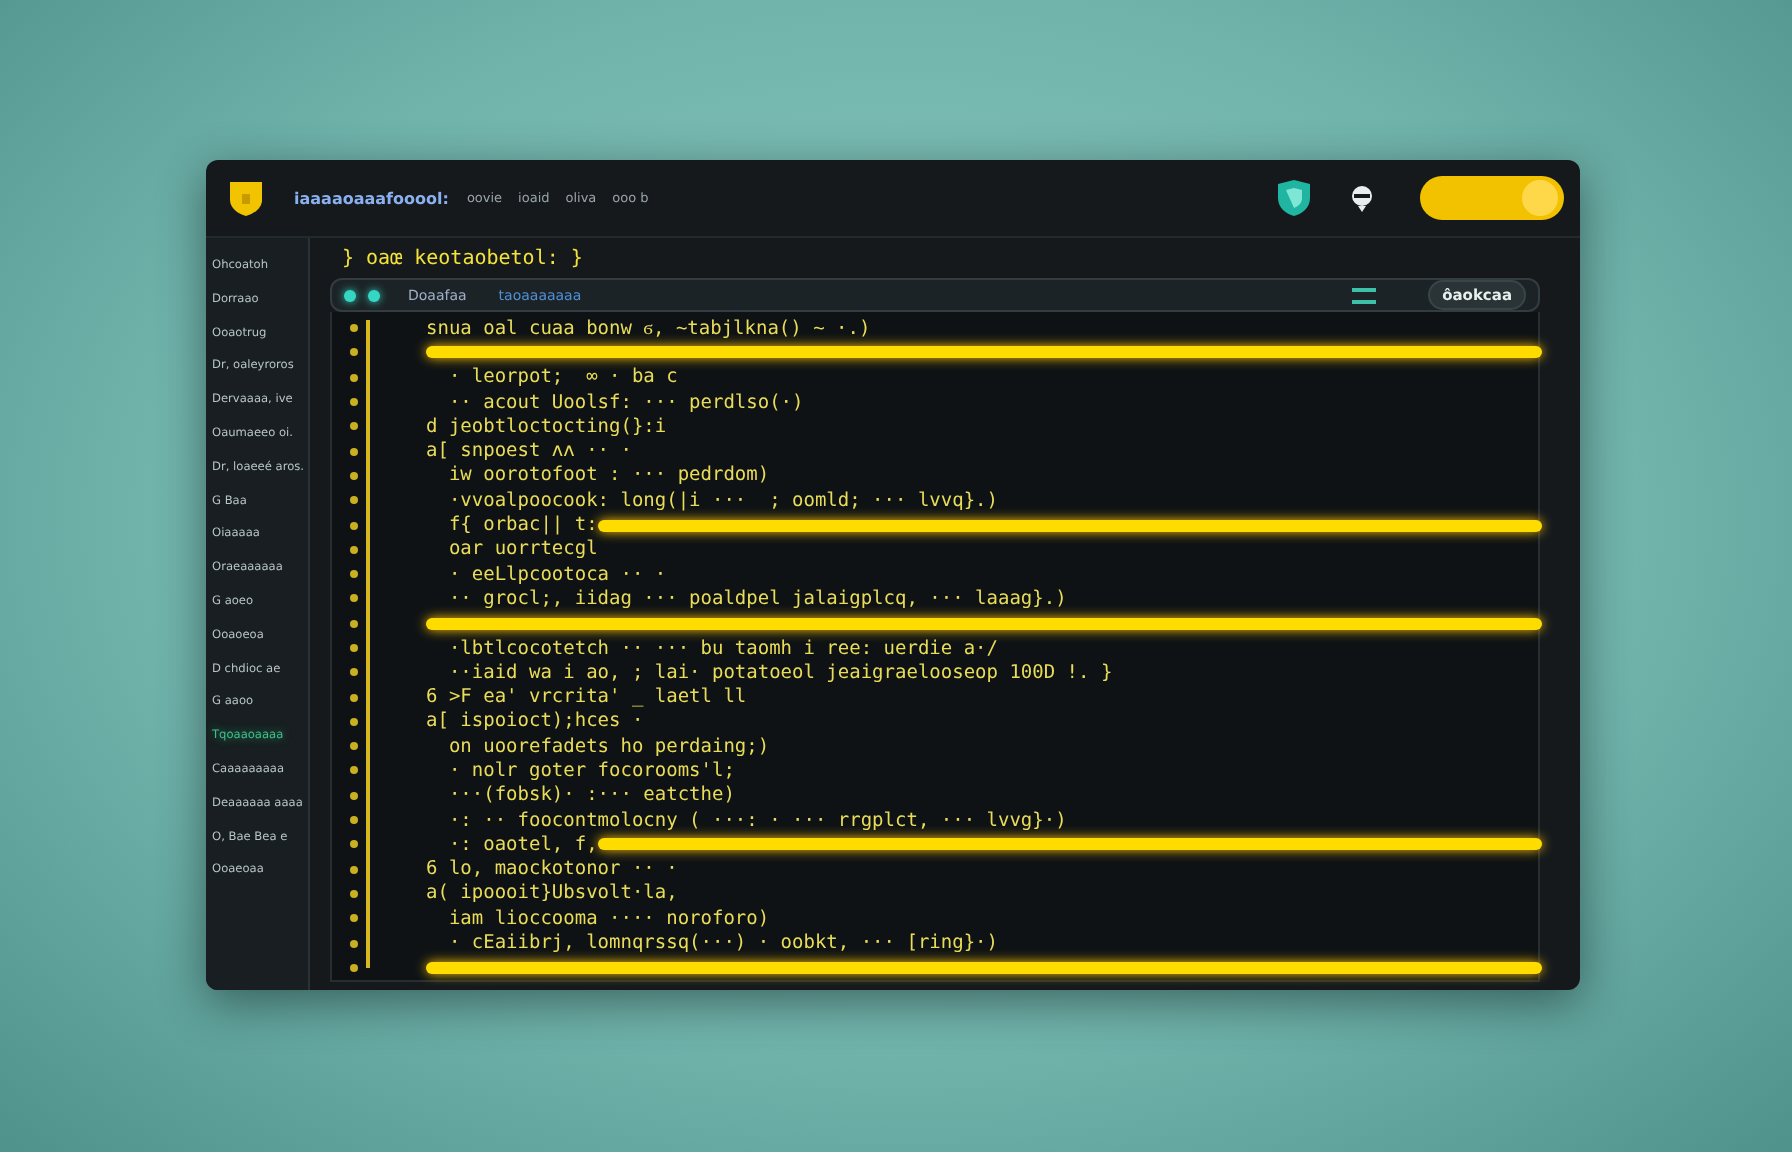 The width and height of the screenshot is (1792, 1152). Describe the element at coordinates (648, 328) in the screenshot. I see `code-line: snua oal cuaa bonw ϭ, ~tabjlkna() ~ ·.)` at that location.